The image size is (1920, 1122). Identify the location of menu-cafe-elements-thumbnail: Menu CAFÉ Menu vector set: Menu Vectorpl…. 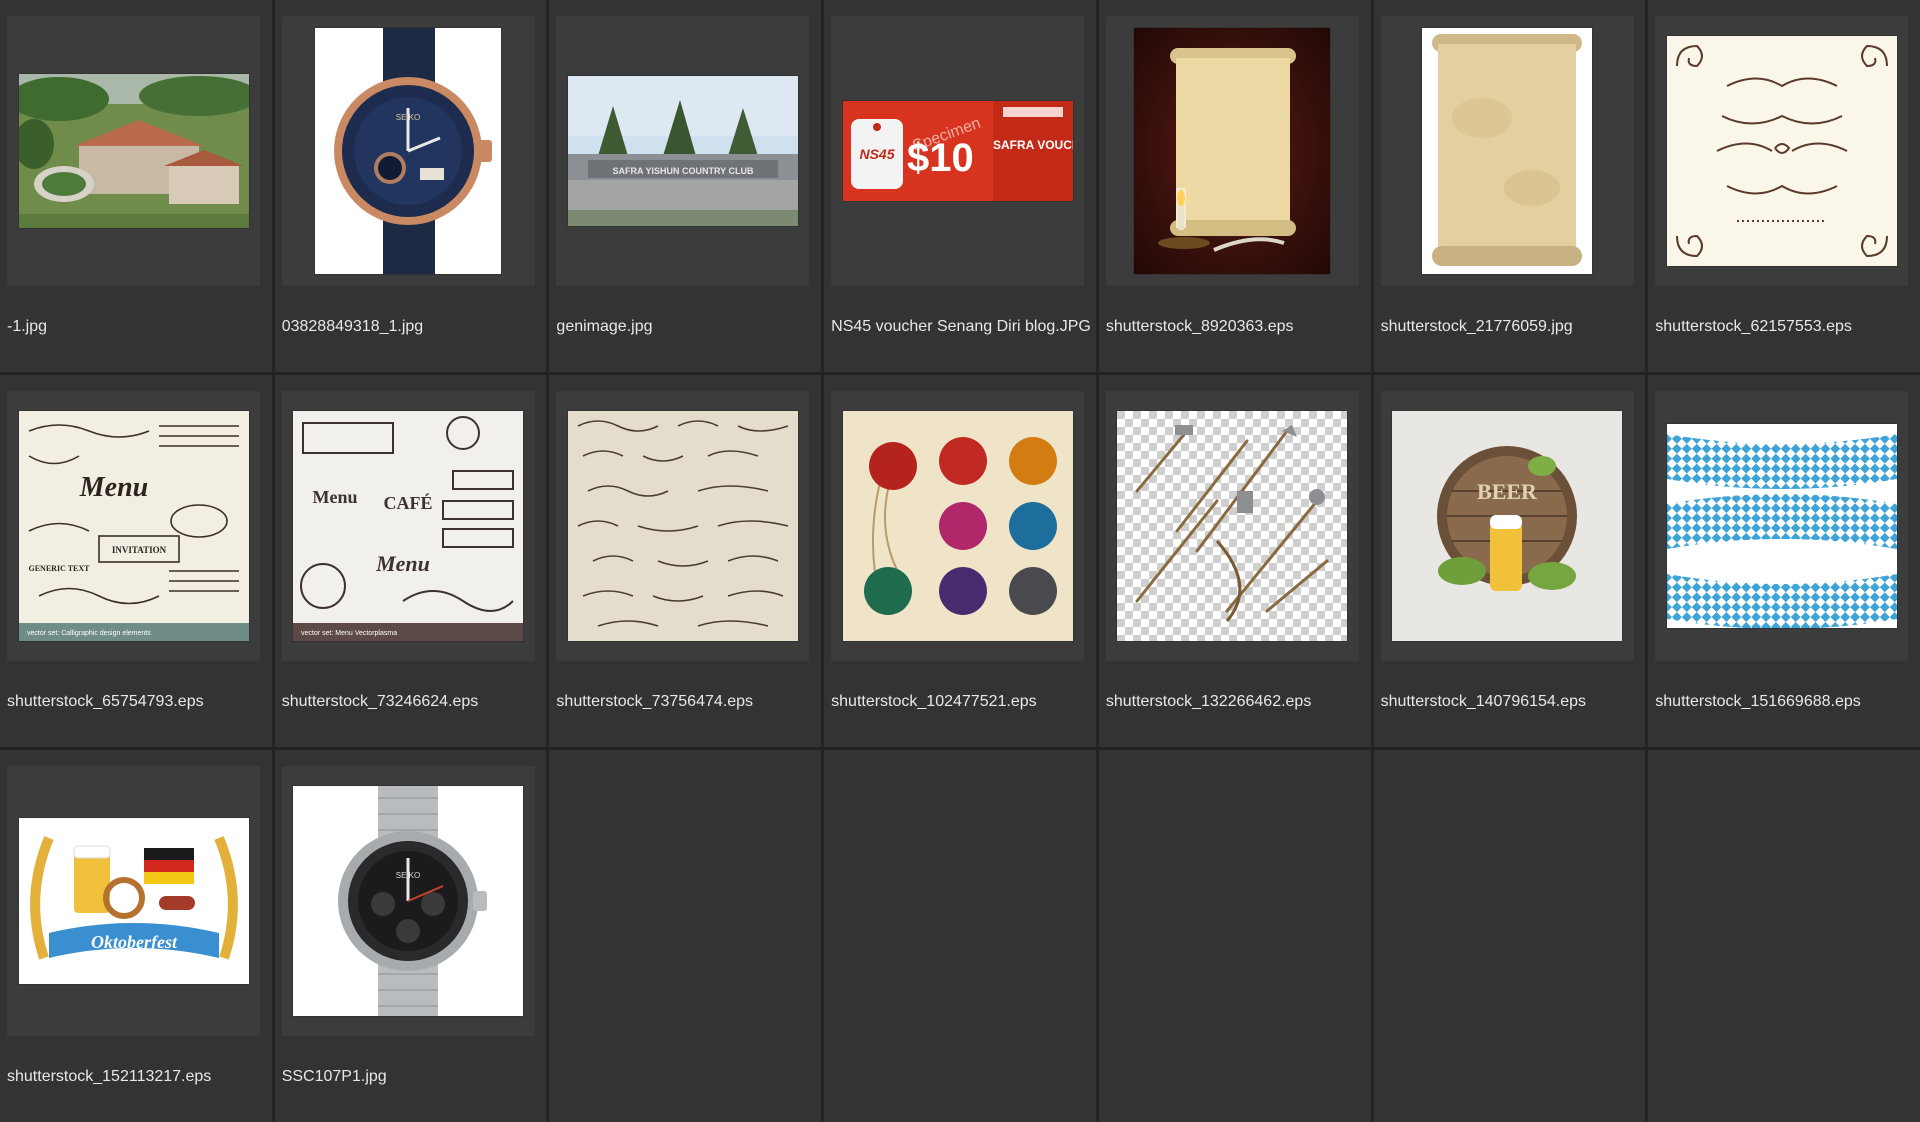
(408, 526).